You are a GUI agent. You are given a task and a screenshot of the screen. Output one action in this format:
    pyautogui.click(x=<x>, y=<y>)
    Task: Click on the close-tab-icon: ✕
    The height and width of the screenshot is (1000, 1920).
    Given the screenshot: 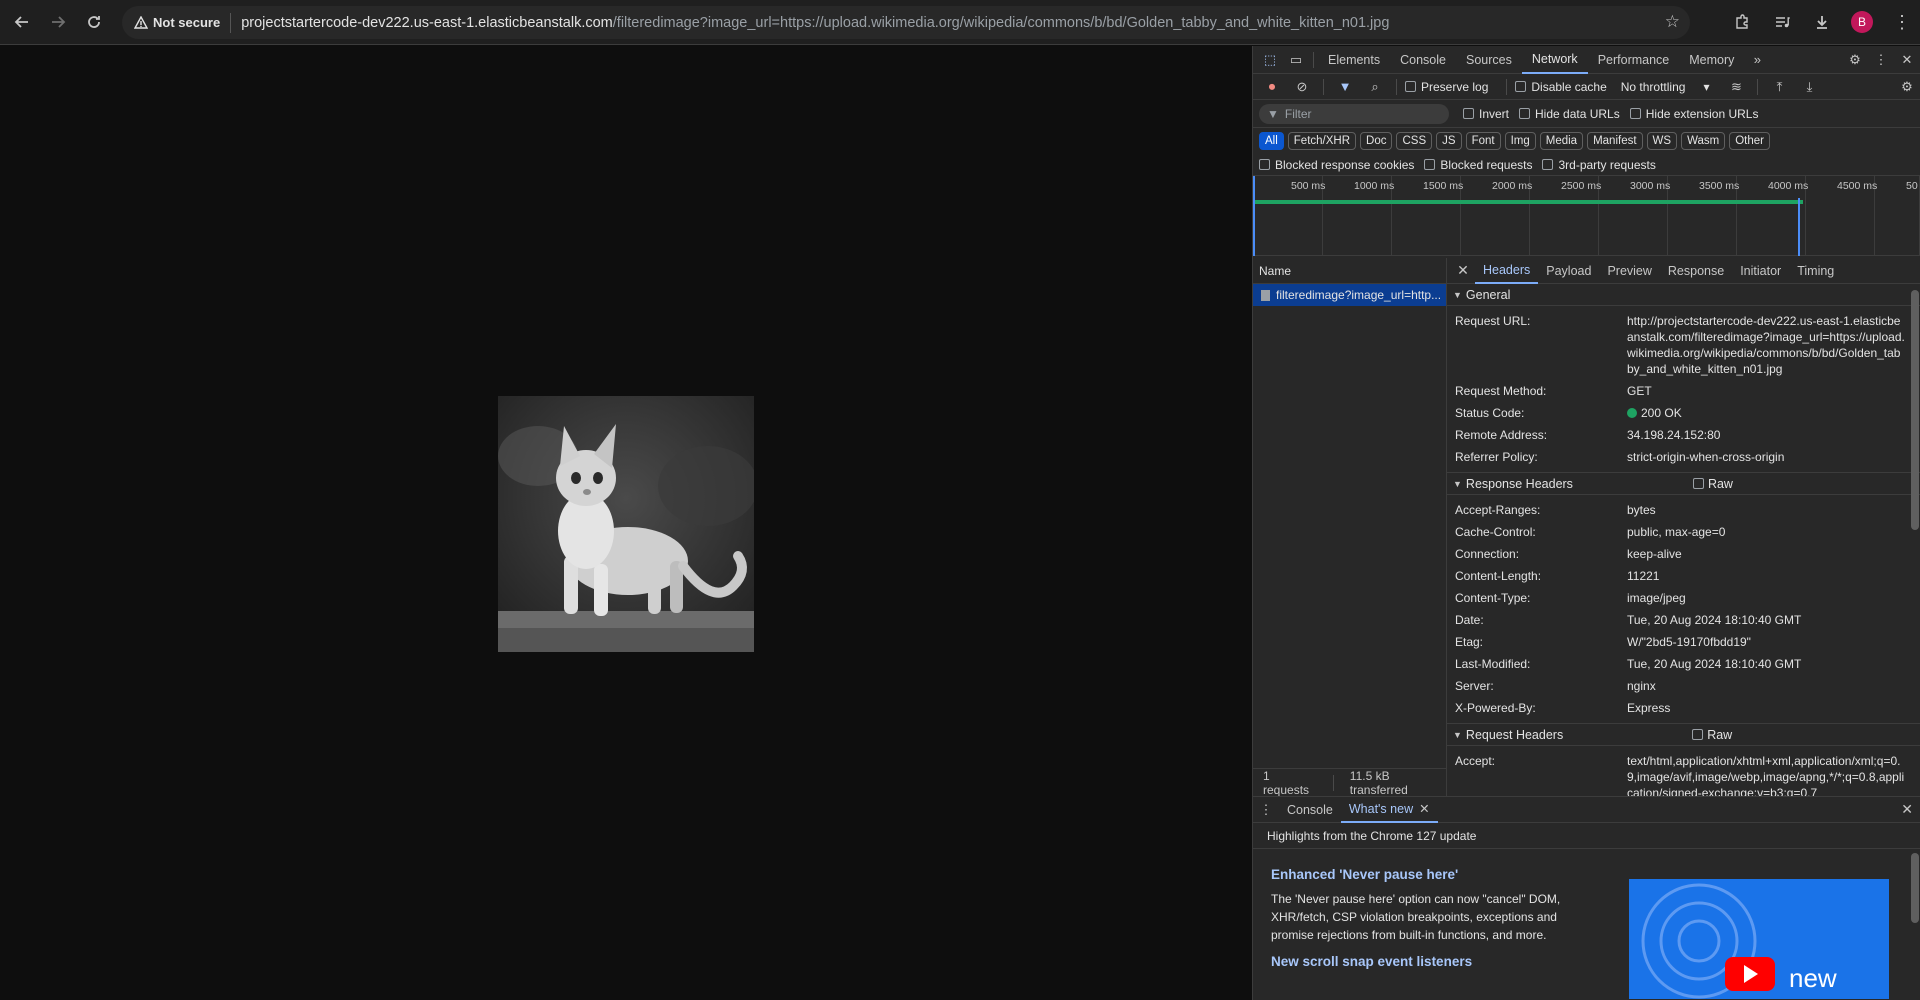 What is the action you would take?
    pyautogui.click(x=1424, y=809)
    